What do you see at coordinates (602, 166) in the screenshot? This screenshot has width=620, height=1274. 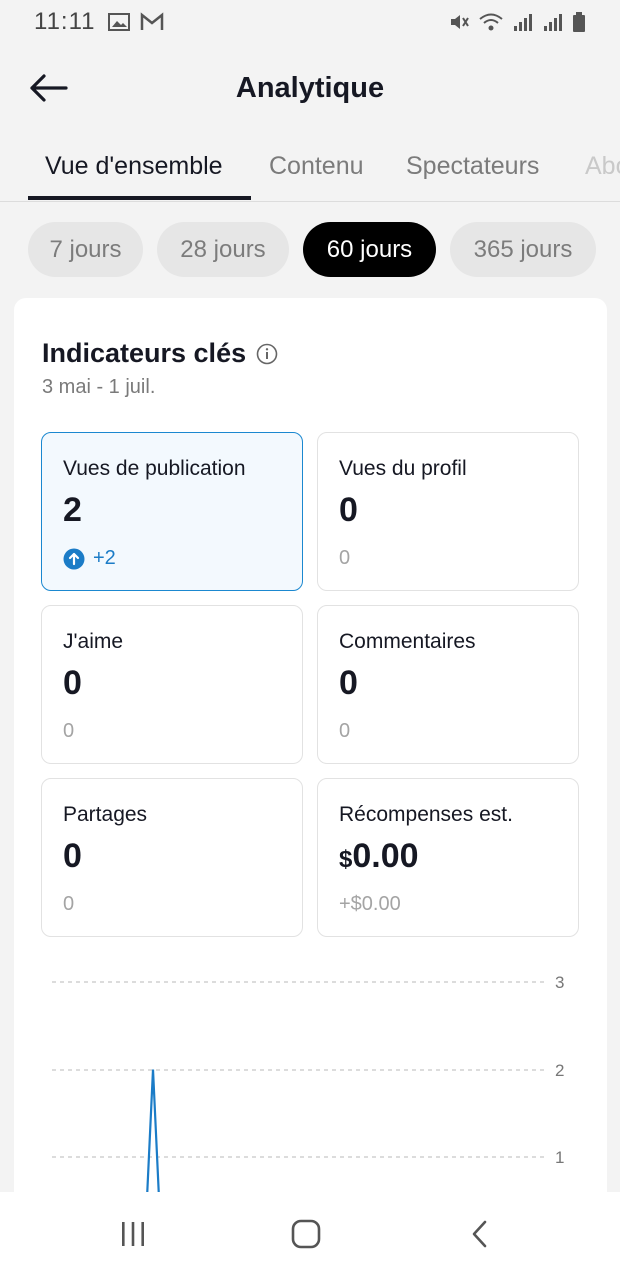 I see `tab-followers: Abonnés` at bounding box center [602, 166].